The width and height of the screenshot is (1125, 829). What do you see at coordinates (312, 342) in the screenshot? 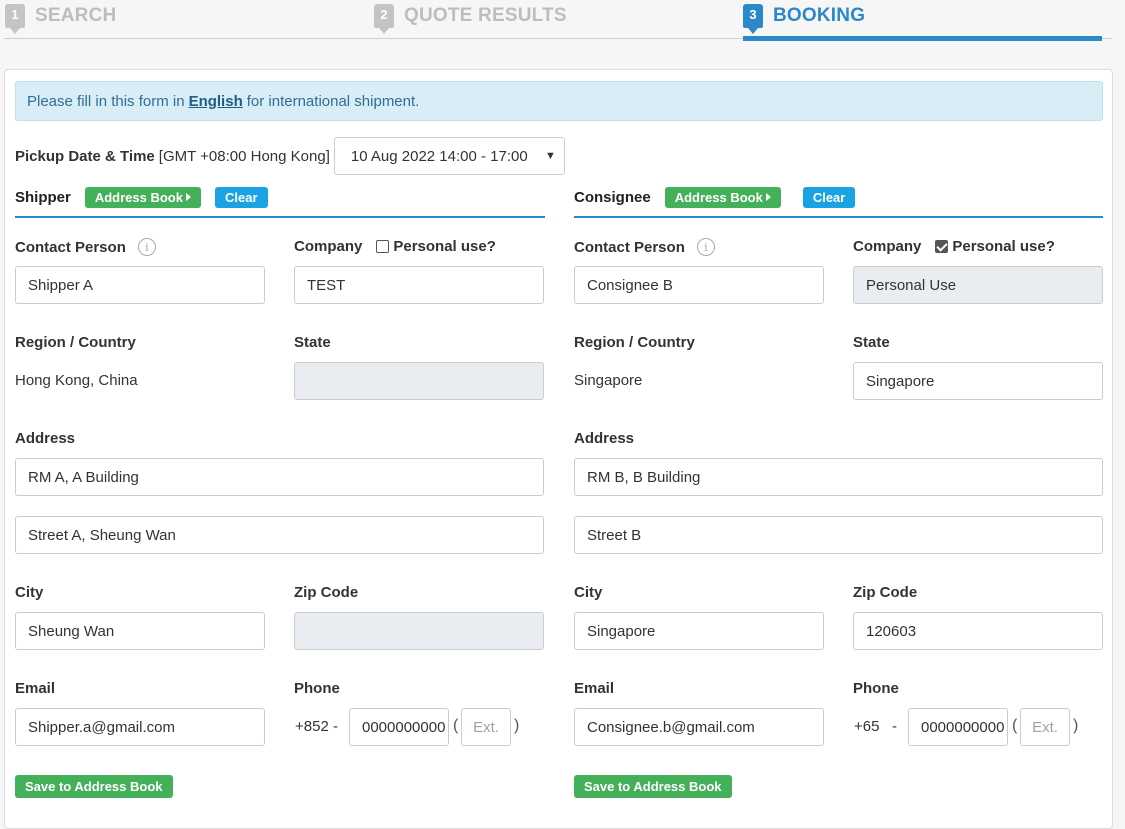
I see `shipper-state-label: State` at bounding box center [312, 342].